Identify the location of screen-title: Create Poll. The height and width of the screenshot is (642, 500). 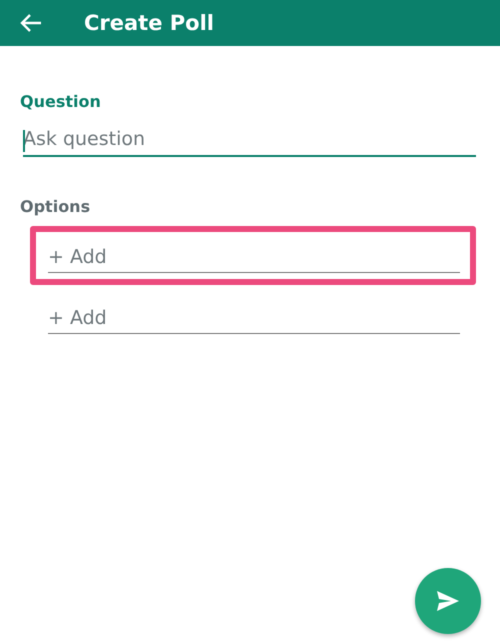
(149, 23).